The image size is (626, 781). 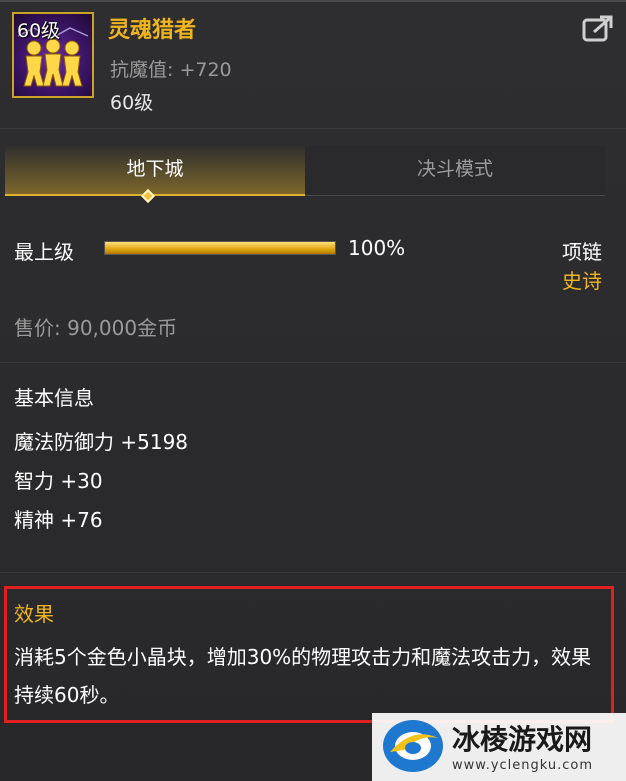 I want to click on stat-line-magic-defense: 魔法防御力 +5198, so click(x=101, y=442).